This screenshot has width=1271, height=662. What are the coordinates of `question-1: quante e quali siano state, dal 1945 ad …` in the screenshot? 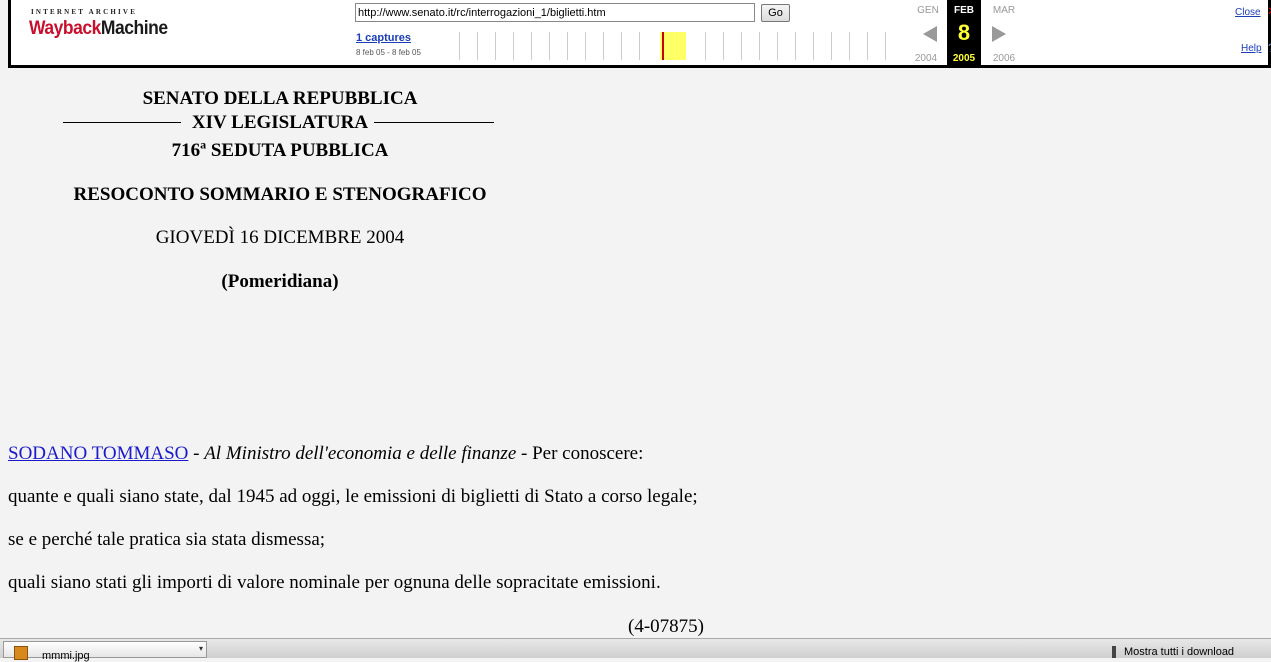 It's located at (353, 496).